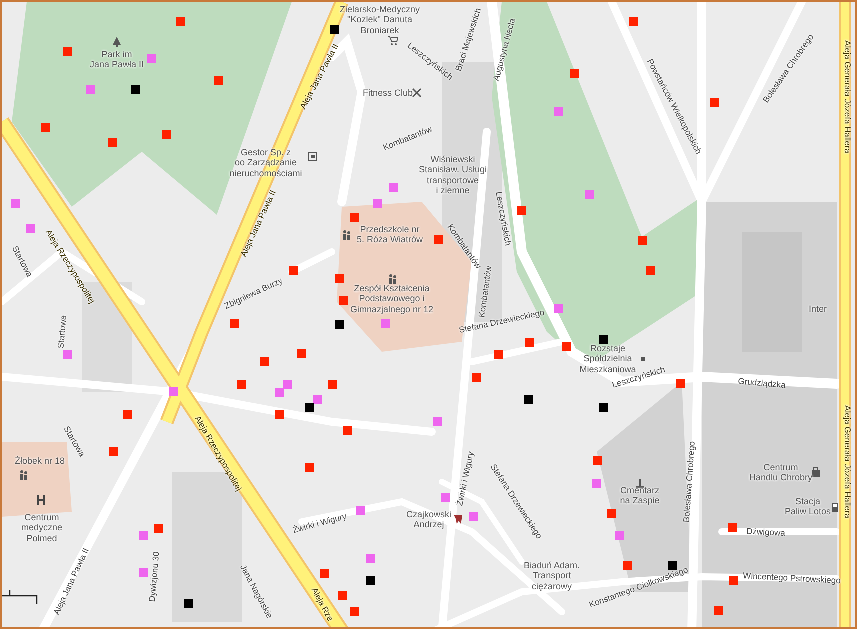 The height and width of the screenshot is (629, 857). I want to click on place-label: Cmentarz na Zaspie, so click(640, 496).